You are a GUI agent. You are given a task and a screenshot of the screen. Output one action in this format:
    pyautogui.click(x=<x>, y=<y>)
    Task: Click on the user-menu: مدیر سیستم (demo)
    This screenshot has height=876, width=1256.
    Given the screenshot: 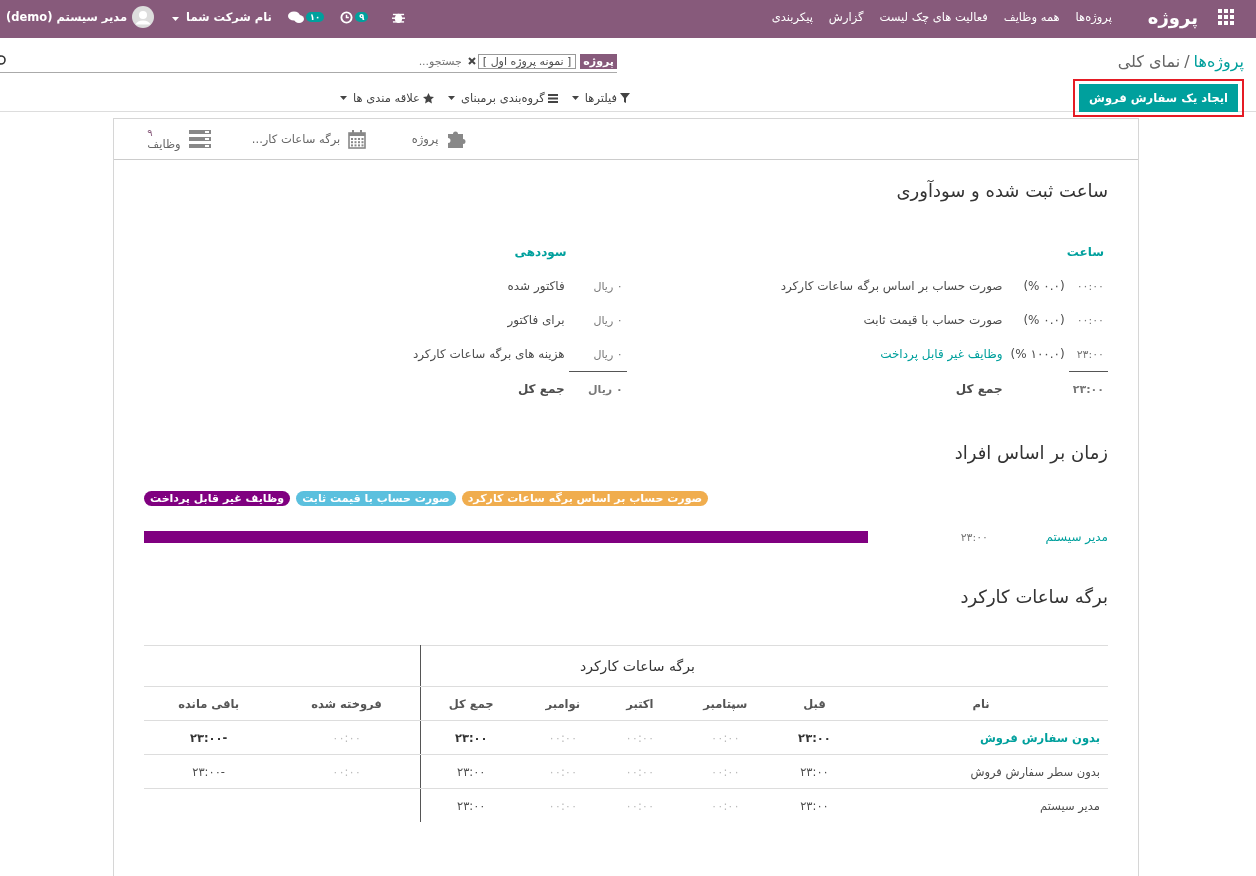 What is the action you would take?
    pyautogui.click(x=80, y=17)
    